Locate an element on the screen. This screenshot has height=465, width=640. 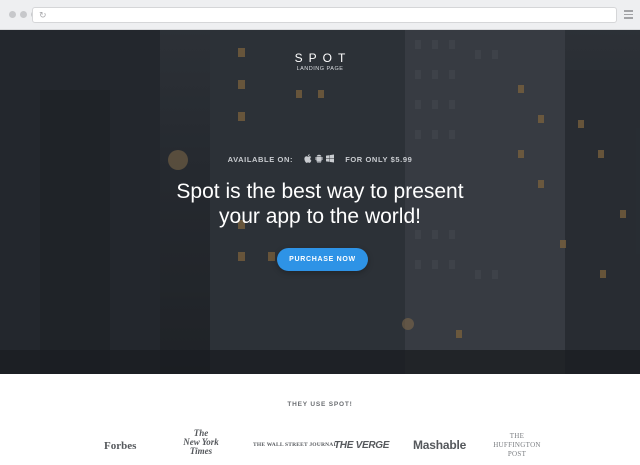
verge-logo: THE VERGE is located at coordinates (362, 445).